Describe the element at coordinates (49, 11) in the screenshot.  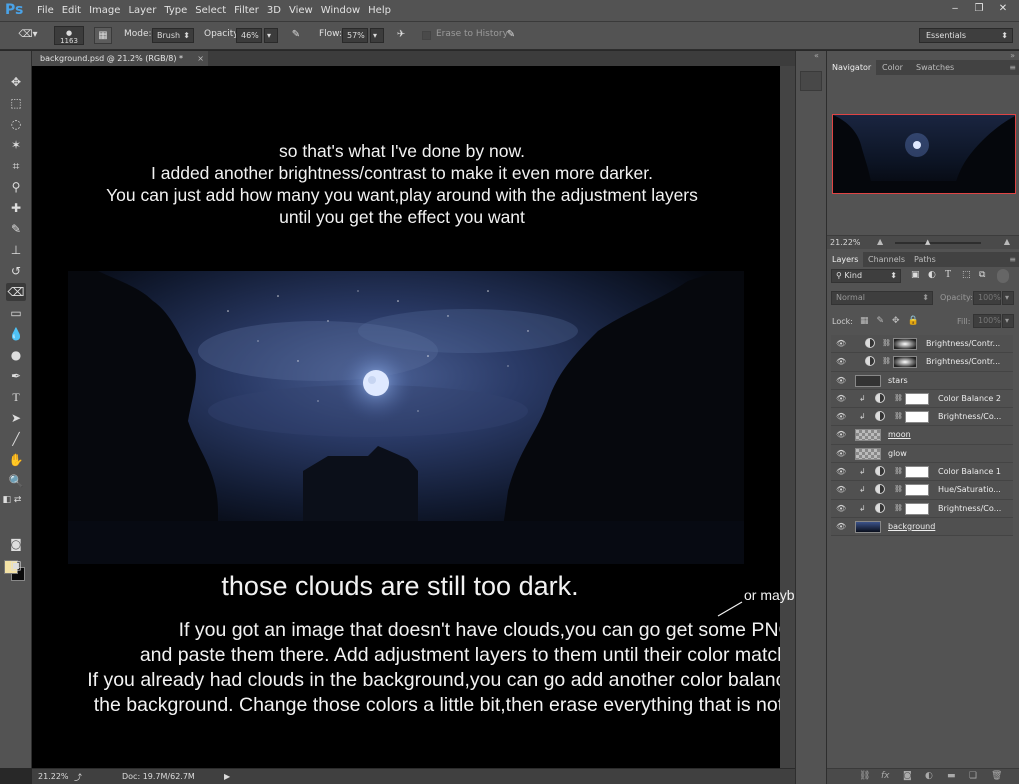
I see `menu-file: File` at that location.